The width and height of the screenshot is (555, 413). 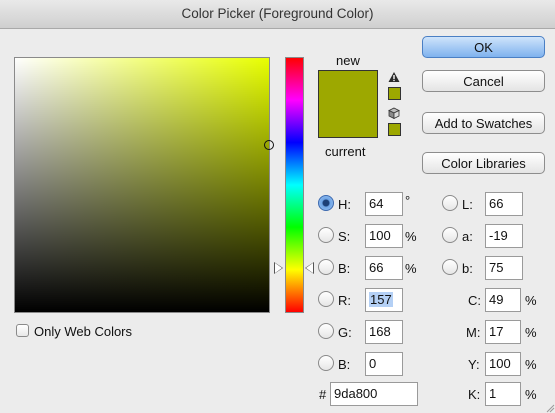 I want to click on radio-l, so click(x=450, y=203).